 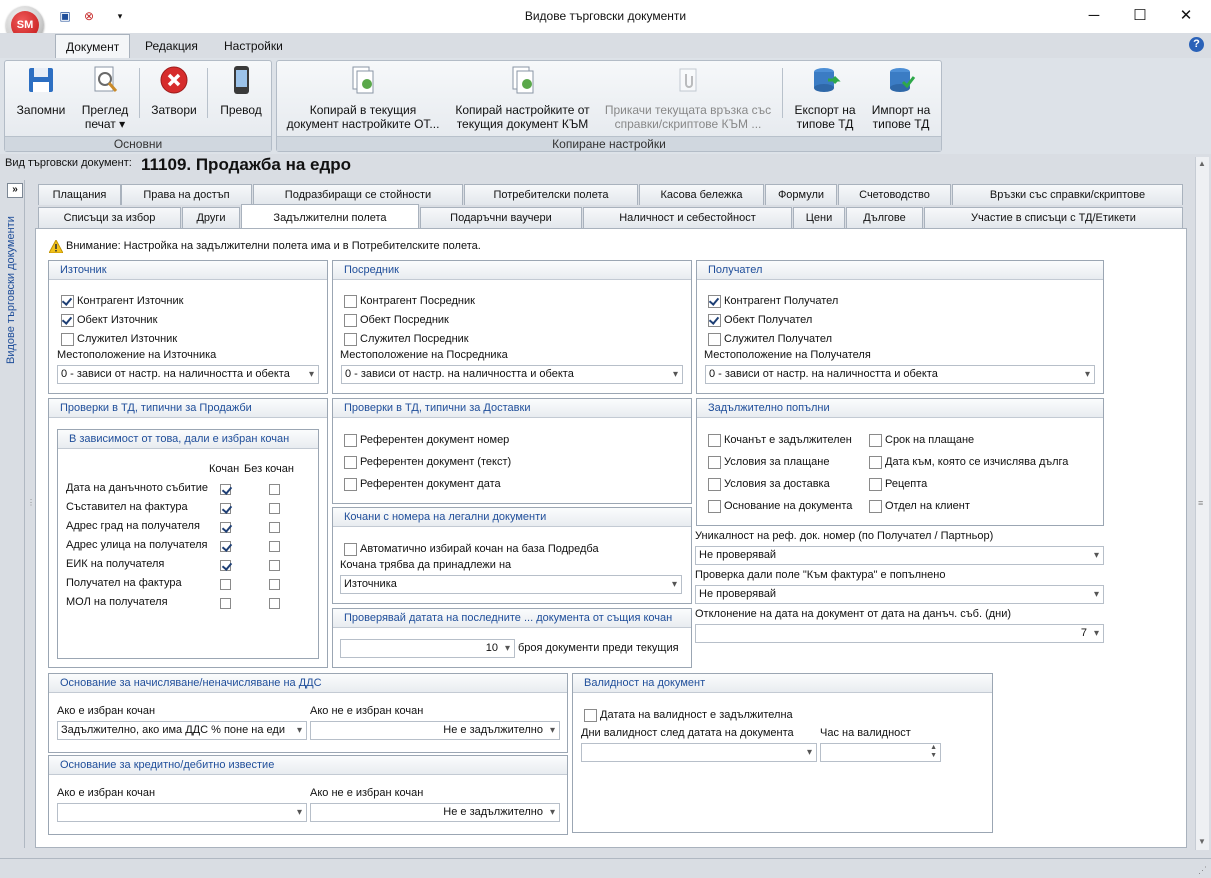 I want to click on print-preview-button: Преглед печат ▾, so click(x=105, y=97).